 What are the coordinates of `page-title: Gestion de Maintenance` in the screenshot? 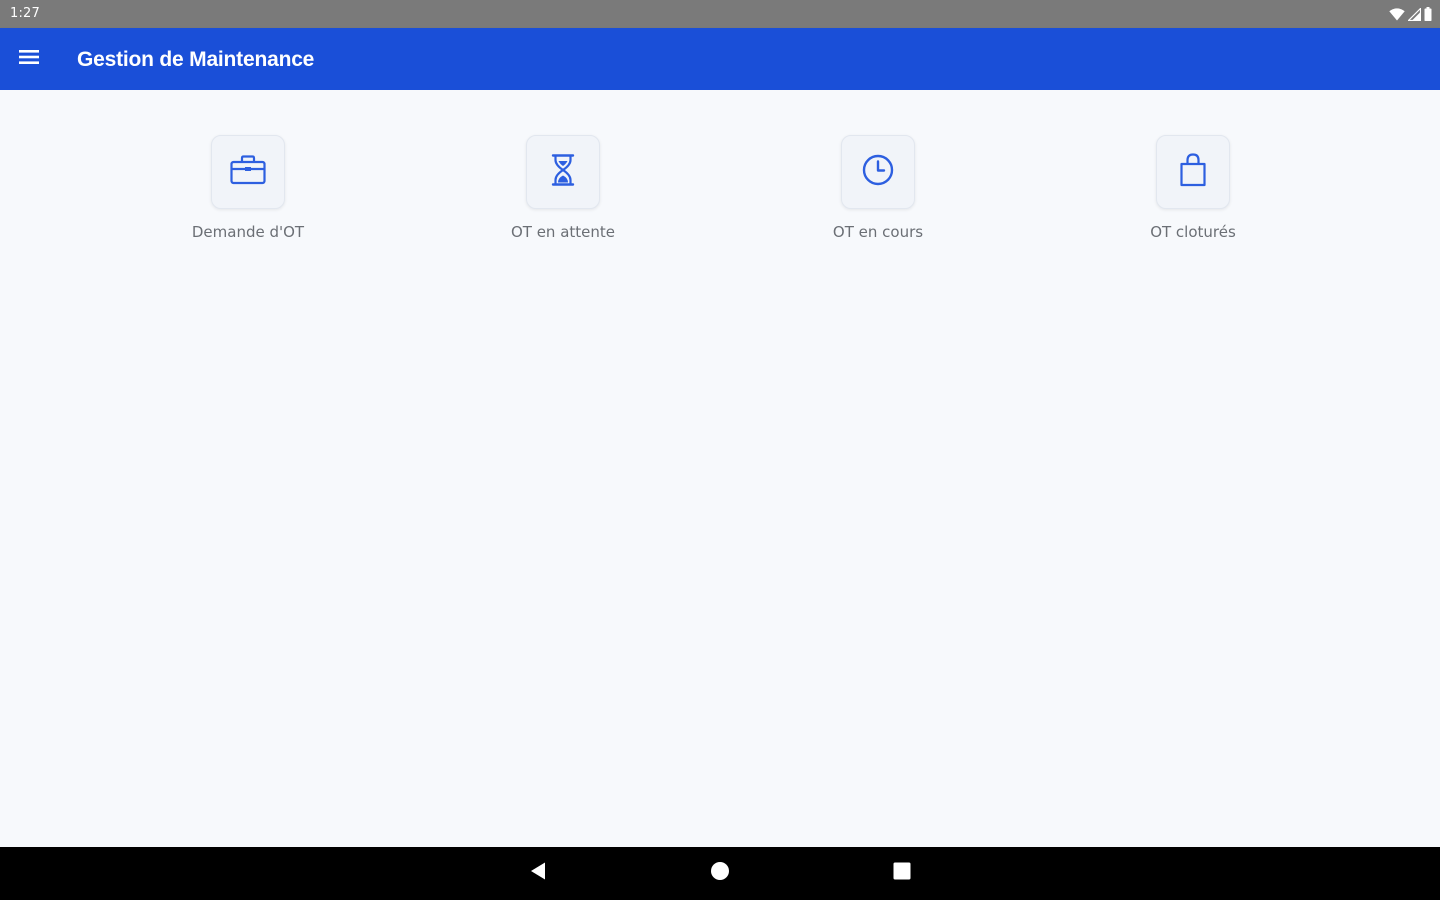 It's located at (196, 59).